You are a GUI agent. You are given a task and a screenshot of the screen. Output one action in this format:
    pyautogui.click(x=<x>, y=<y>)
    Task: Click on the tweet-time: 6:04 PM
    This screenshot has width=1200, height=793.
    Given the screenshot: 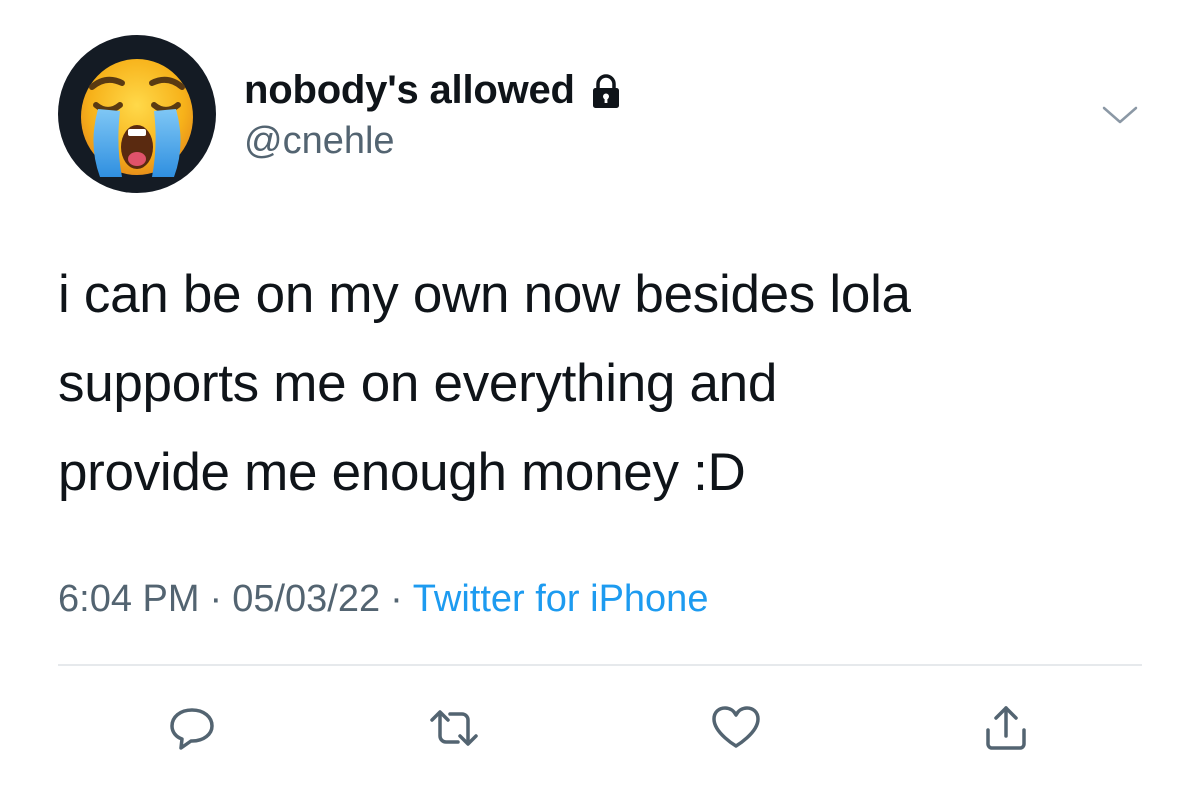 What is the action you would take?
    pyautogui.click(x=129, y=599)
    